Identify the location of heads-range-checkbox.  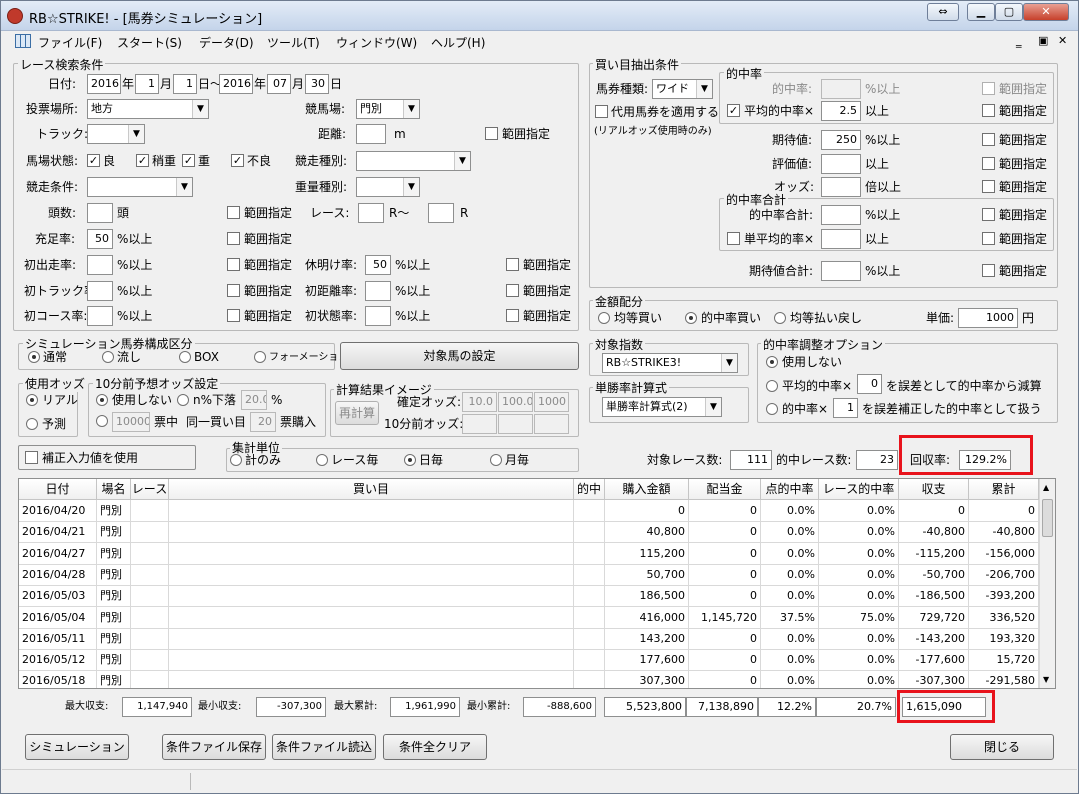
(233, 212).